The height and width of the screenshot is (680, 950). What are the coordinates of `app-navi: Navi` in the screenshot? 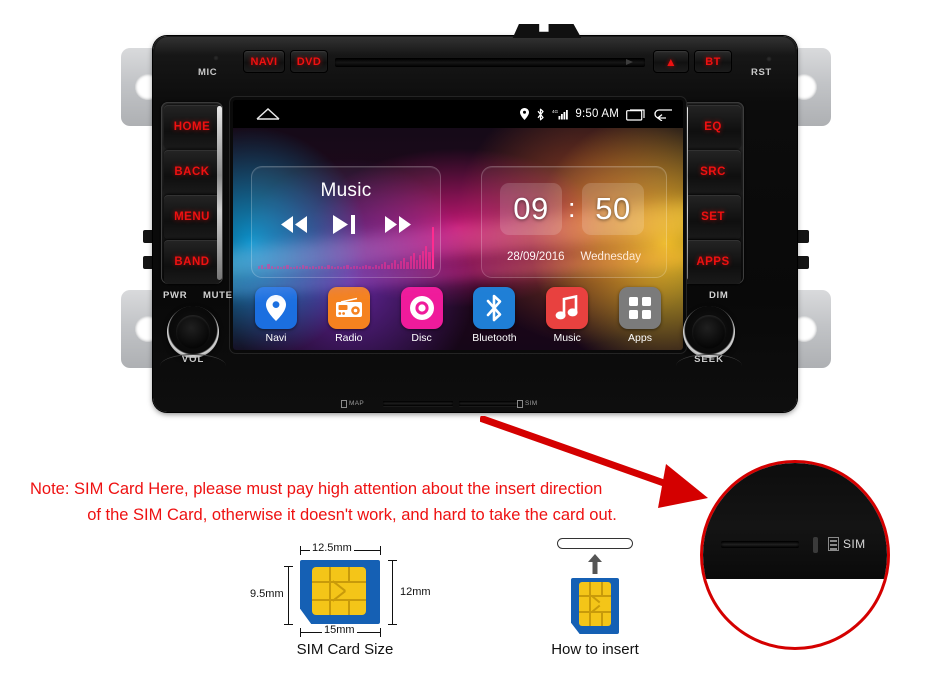 It's located at (276, 315).